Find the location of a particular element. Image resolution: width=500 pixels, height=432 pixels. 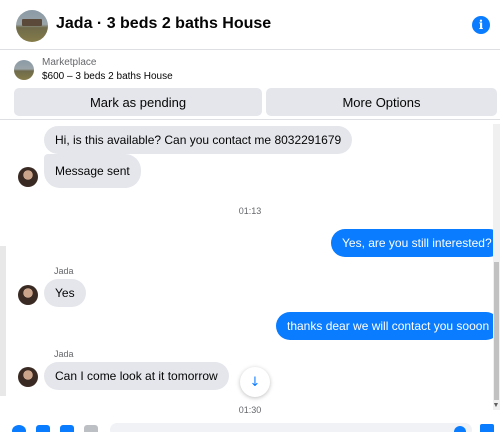

conversation-title: Jada · 3 beds 2 baths House is located at coordinates (163, 24).